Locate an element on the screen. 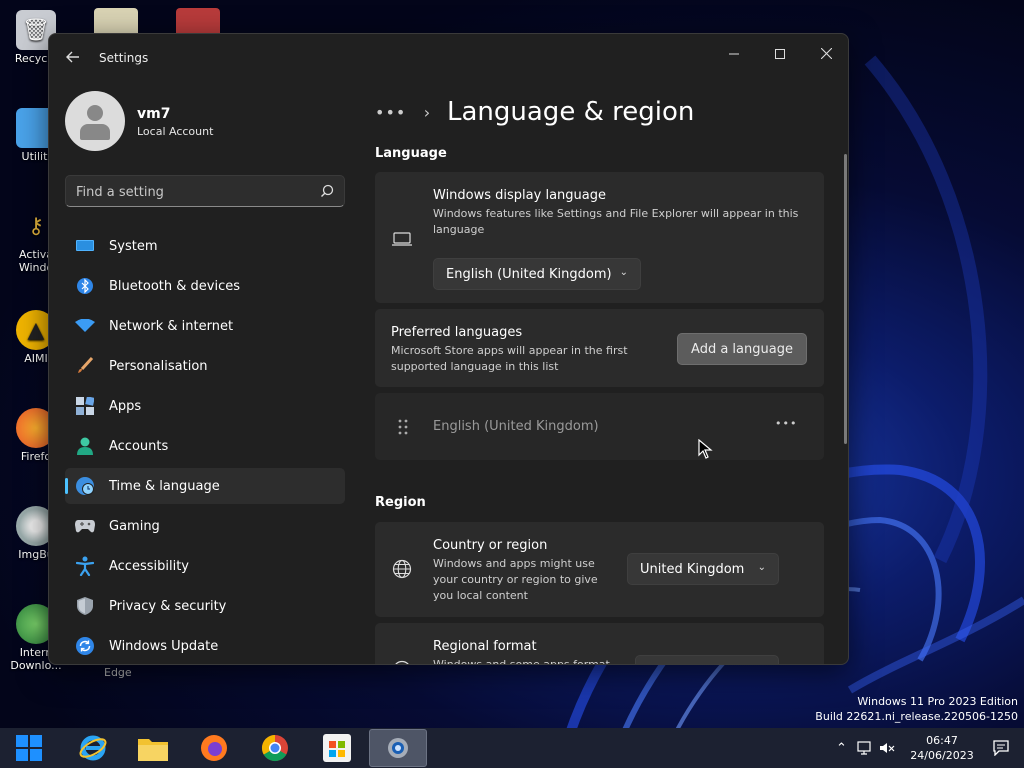  search-input is located at coordinates (191, 192).